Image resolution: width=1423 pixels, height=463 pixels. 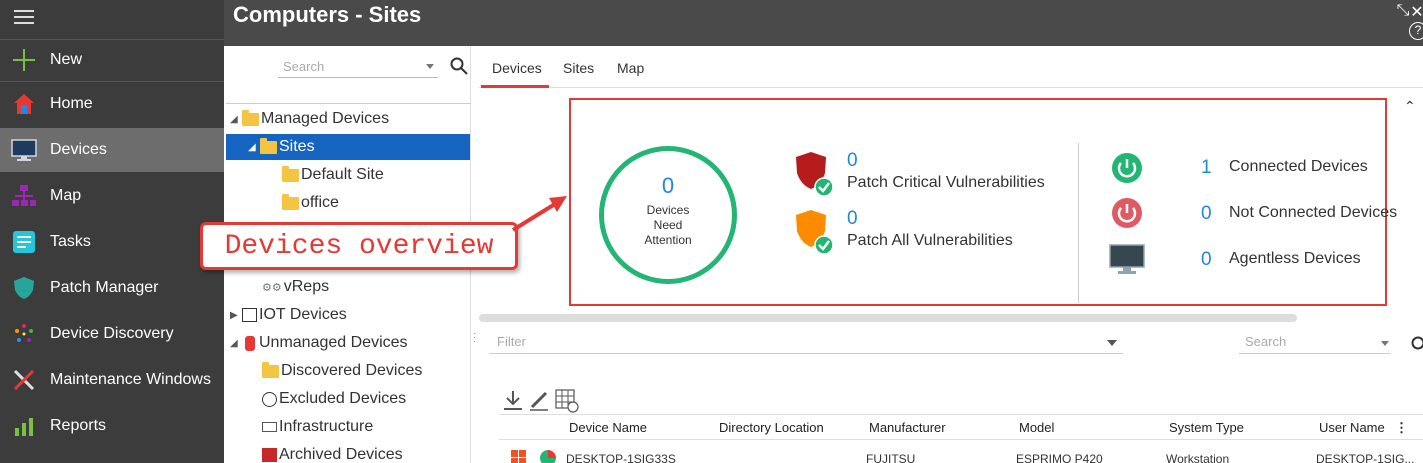 What do you see at coordinates (630, 68) in the screenshot?
I see `tab-map: Map` at bounding box center [630, 68].